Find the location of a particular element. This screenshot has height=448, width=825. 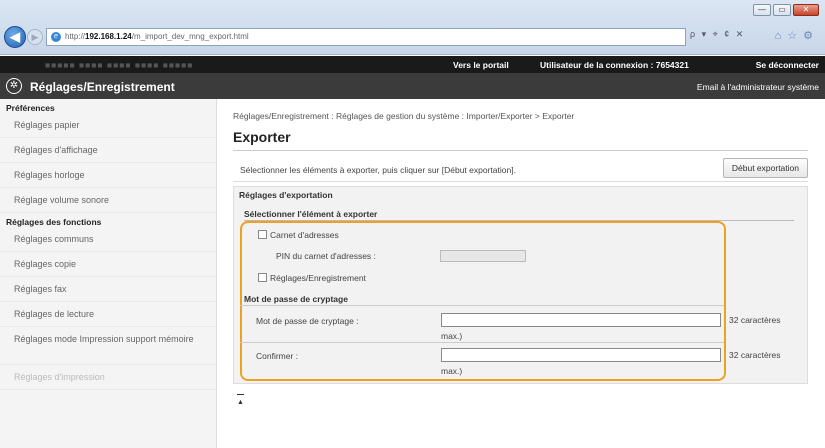

password-label: Mot de passe de cryptage : is located at coordinates (307, 321).